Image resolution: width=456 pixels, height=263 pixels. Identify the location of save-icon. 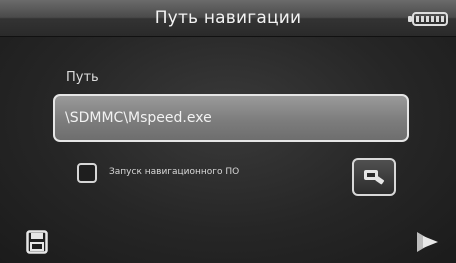
(37, 242).